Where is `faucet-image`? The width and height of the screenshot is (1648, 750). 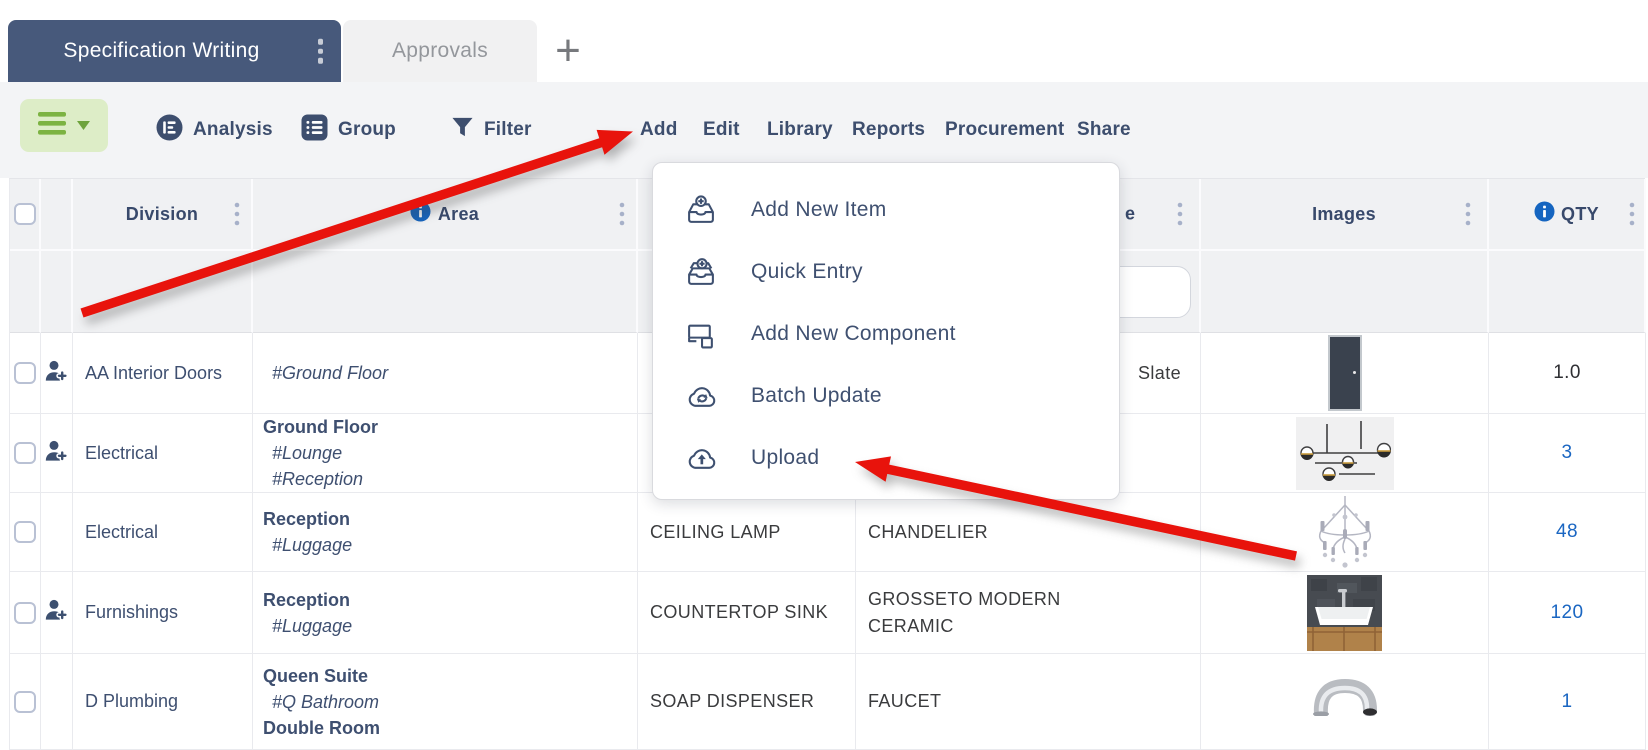
faucet-image is located at coordinates (1345, 693).